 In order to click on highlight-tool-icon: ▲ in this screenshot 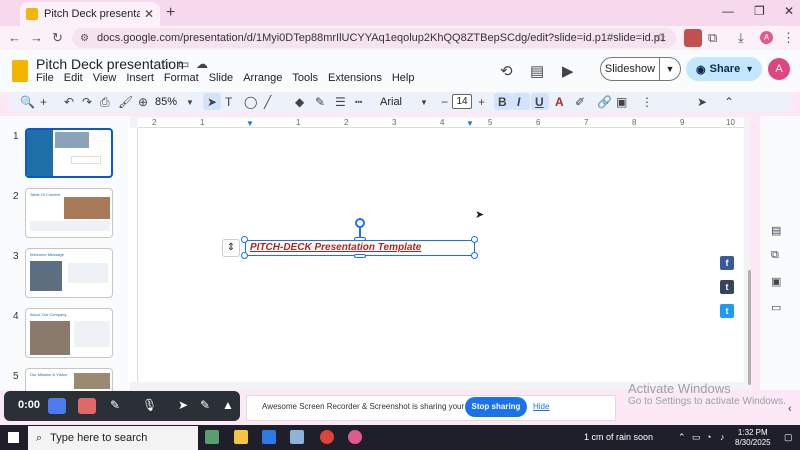, I will do `click(228, 405)`.